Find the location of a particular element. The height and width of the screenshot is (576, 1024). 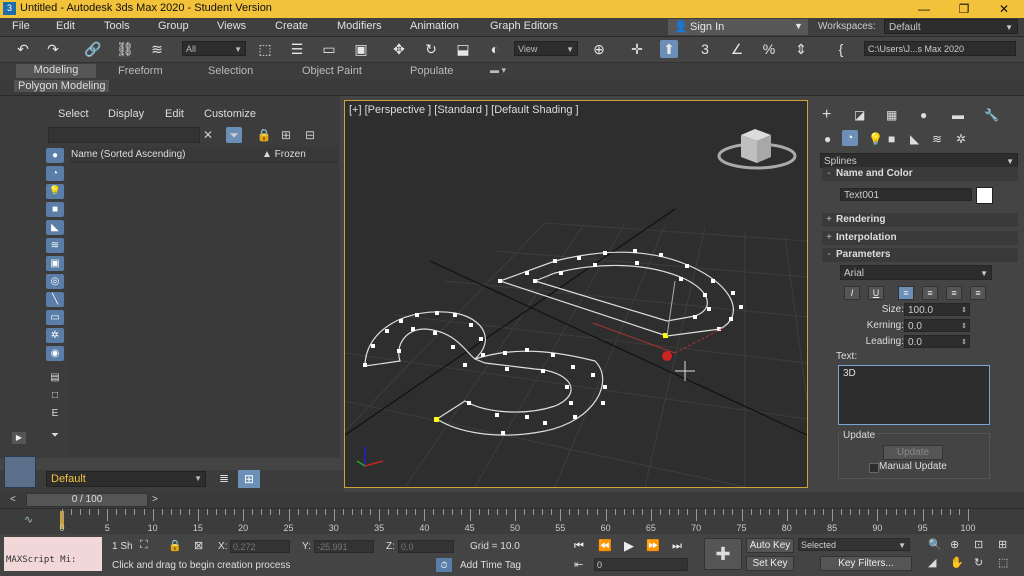

tab-freeform: Freeform is located at coordinates (140, 71).